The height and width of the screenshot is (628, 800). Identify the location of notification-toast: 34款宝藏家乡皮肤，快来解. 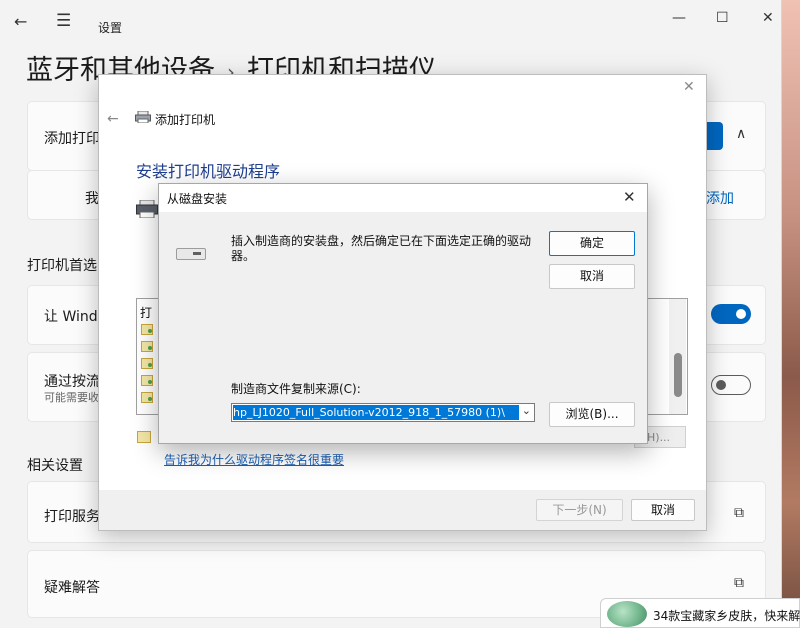
(700, 613).